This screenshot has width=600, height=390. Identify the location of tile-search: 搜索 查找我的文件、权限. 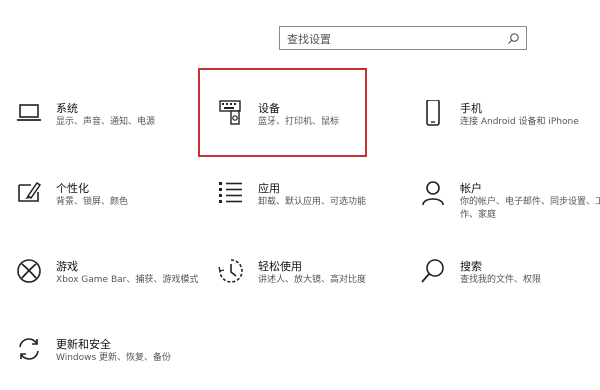
(510, 283).